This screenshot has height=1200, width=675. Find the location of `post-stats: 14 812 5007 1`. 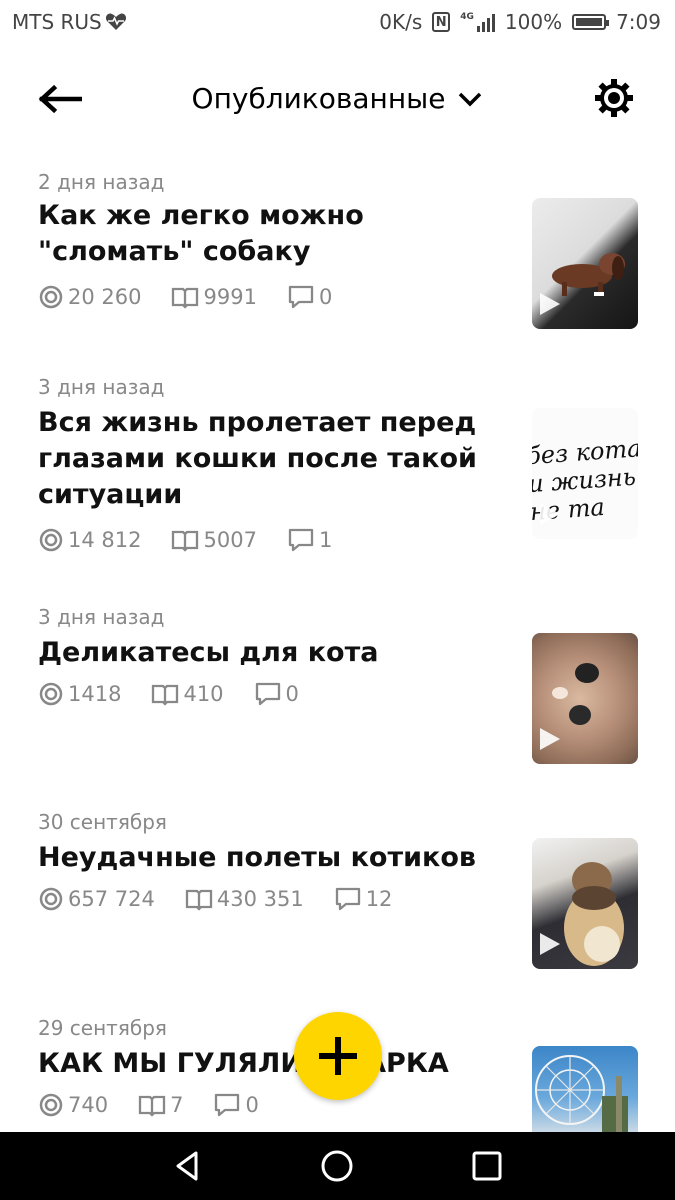

post-stats: 14 812 5007 1 is located at coordinates (185, 540).